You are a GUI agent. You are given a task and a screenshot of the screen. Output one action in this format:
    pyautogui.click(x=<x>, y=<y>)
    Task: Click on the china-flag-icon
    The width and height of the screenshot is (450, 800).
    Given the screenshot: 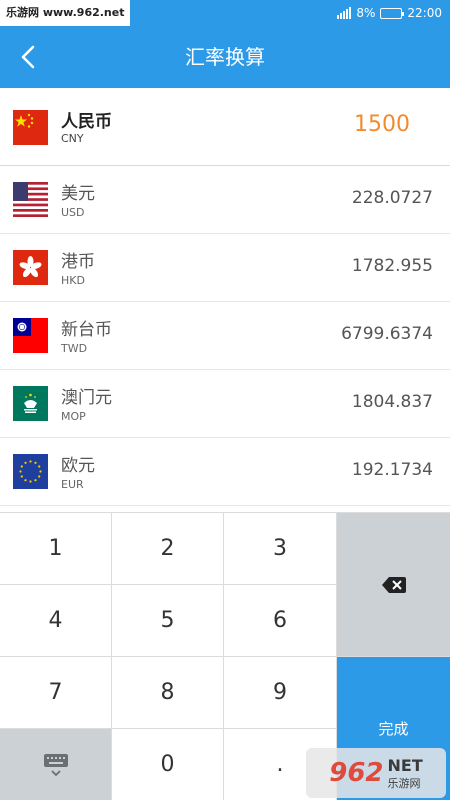 What is the action you would take?
    pyautogui.click(x=30, y=127)
    